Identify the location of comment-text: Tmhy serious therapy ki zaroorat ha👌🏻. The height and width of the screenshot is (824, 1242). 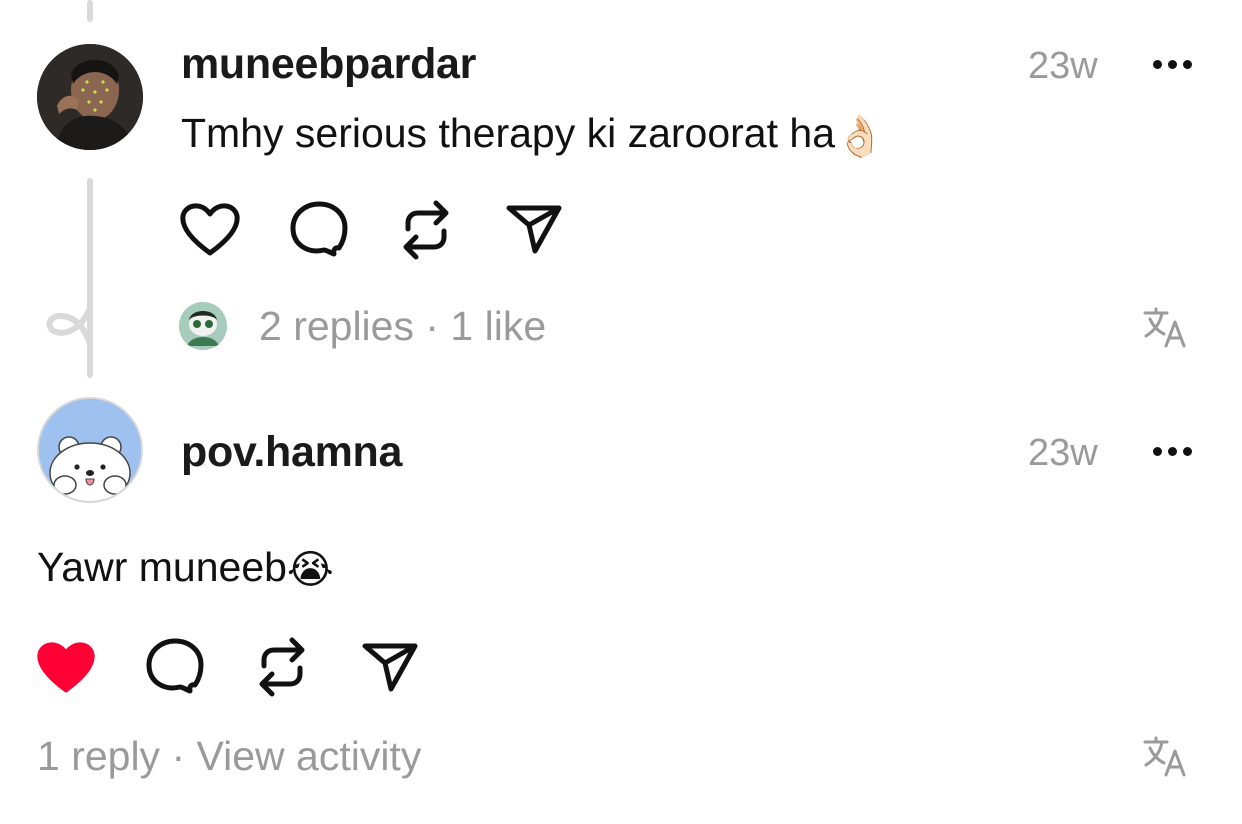
(533, 135).